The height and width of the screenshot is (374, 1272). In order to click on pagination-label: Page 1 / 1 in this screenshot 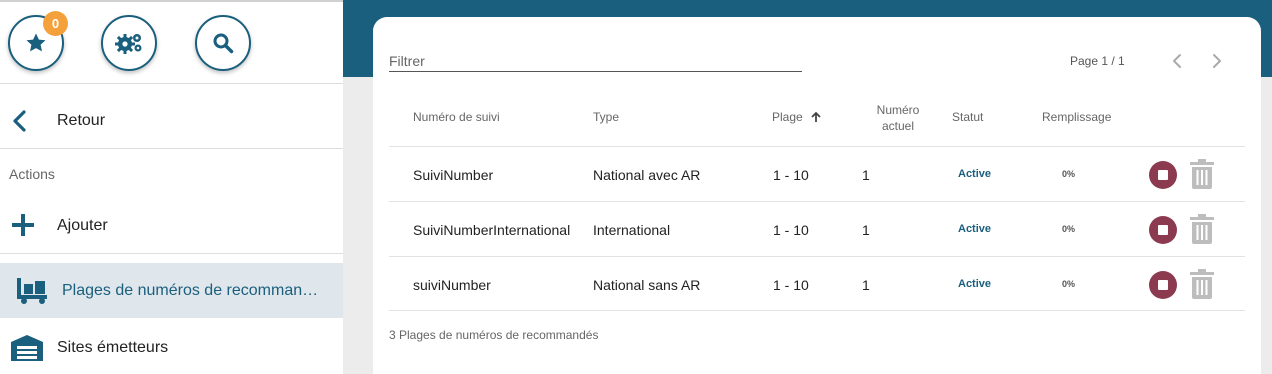, I will do `click(1097, 61)`.